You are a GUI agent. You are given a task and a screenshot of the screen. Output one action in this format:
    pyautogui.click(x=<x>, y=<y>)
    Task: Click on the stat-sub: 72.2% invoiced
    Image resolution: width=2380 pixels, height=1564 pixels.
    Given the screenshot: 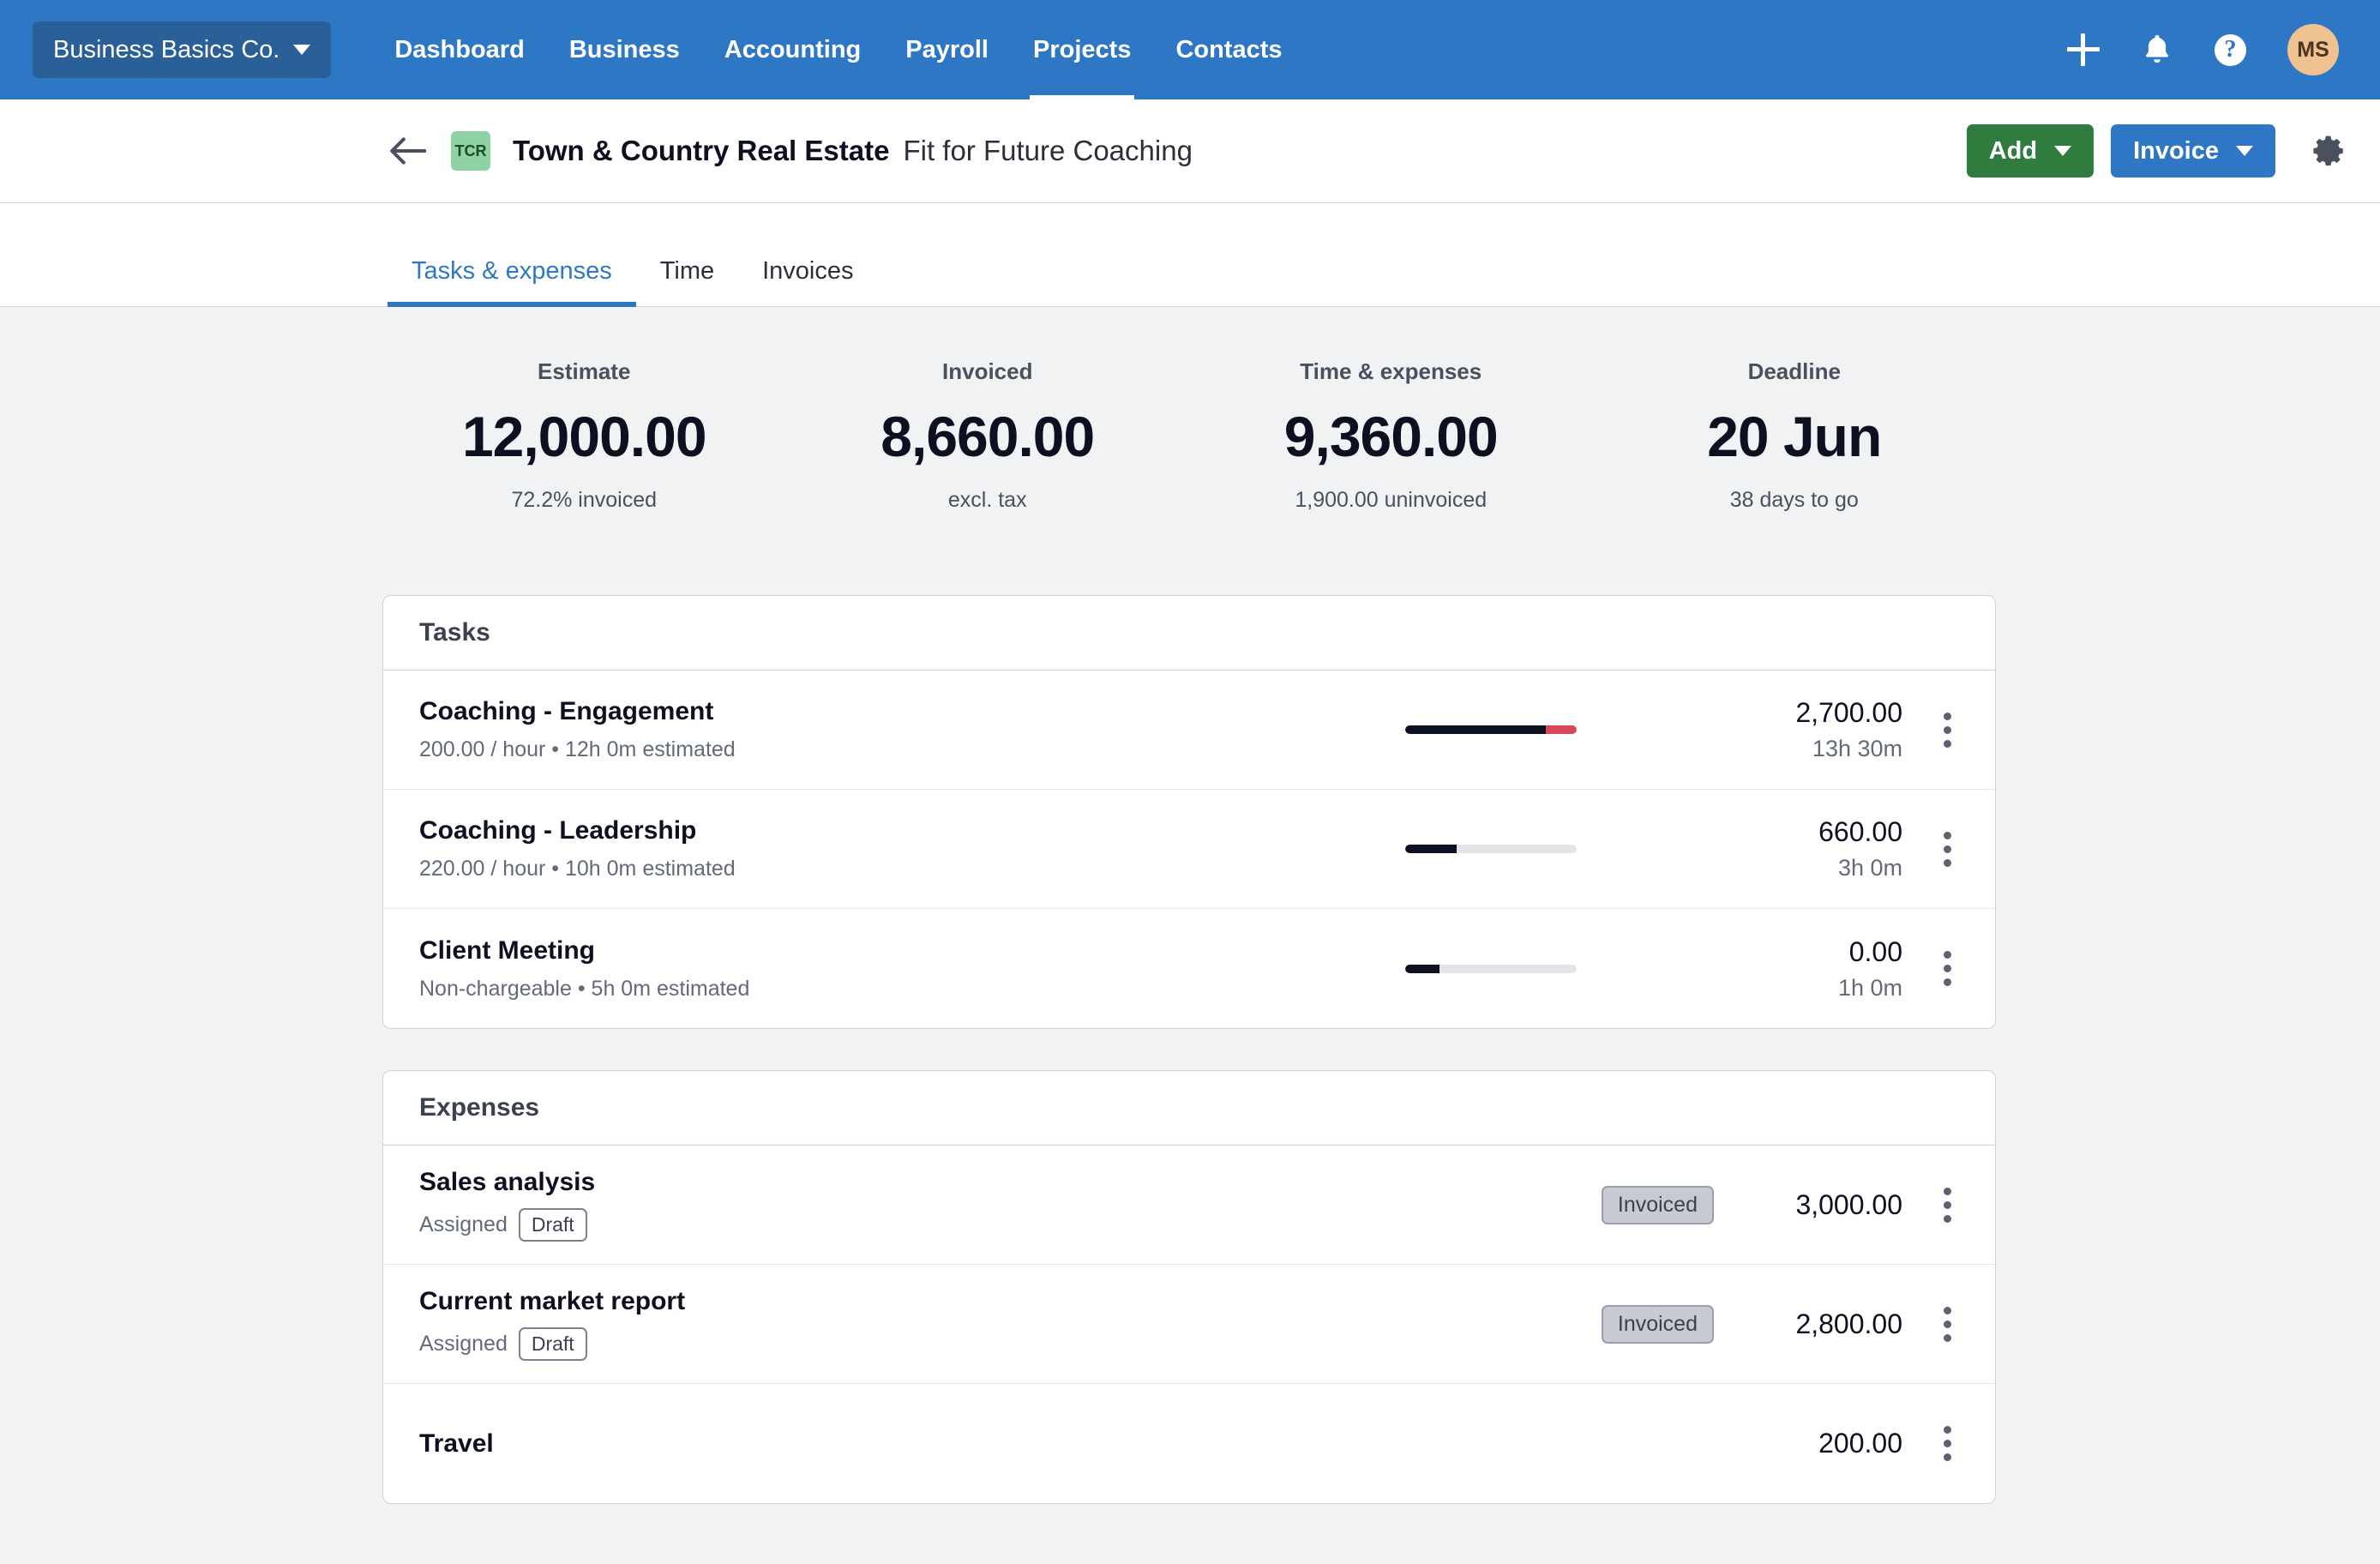 What is the action you would take?
    pyautogui.click(x=584, y=500)
    